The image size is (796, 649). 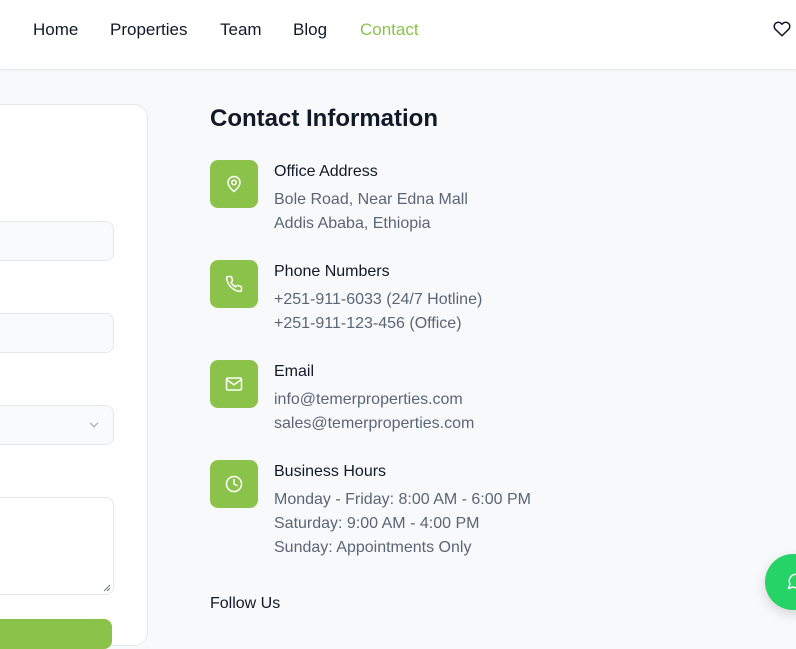 I want to click on top-navigation-bar: Home Properties Team Blog Contact, so click(x=398, y=35).